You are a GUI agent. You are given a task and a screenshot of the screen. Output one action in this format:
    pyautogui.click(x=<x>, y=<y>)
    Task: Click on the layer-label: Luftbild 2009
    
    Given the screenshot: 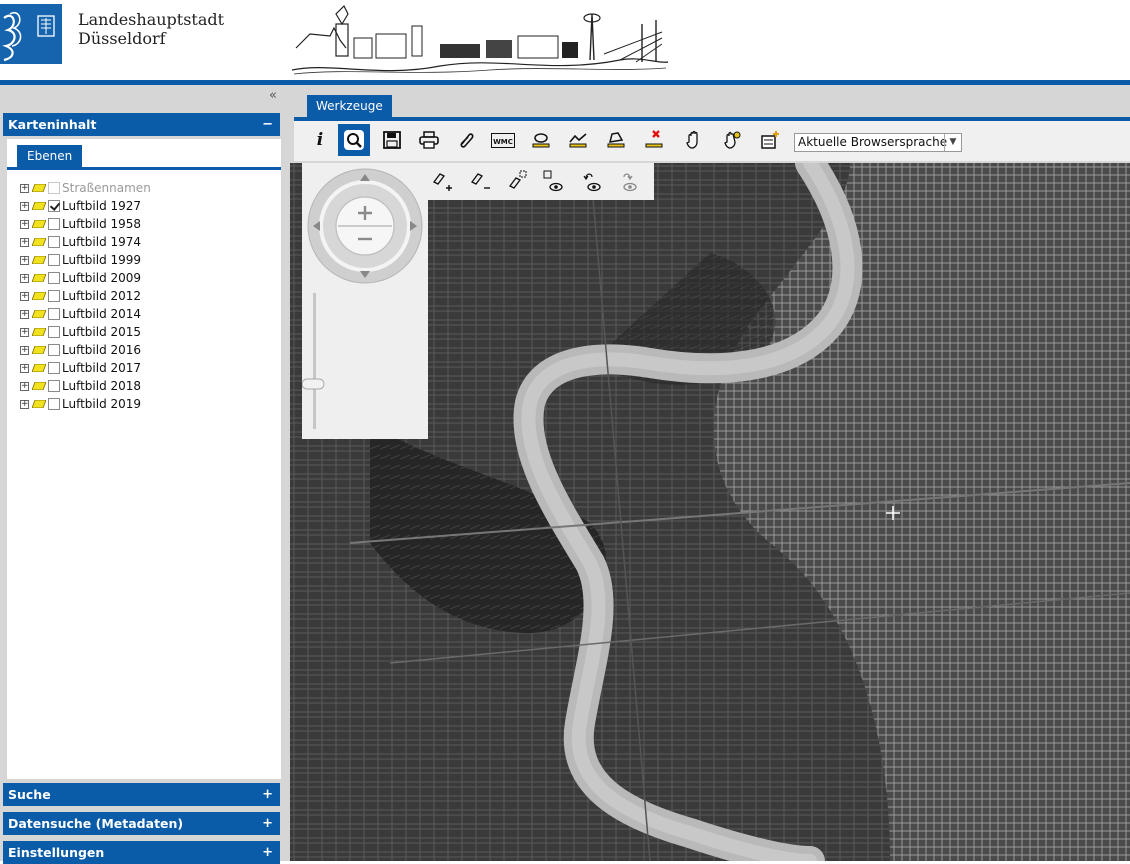 What is the action you would take?
    pyautogui.click(x=102, y=278)
    